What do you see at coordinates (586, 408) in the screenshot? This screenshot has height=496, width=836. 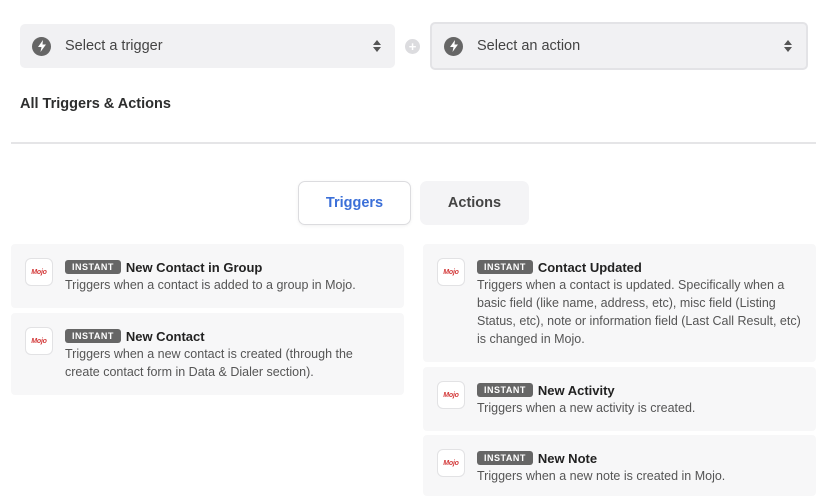 I see `trigger-description: Triggers when a new activity is created.` at bounding box center [586, 408].